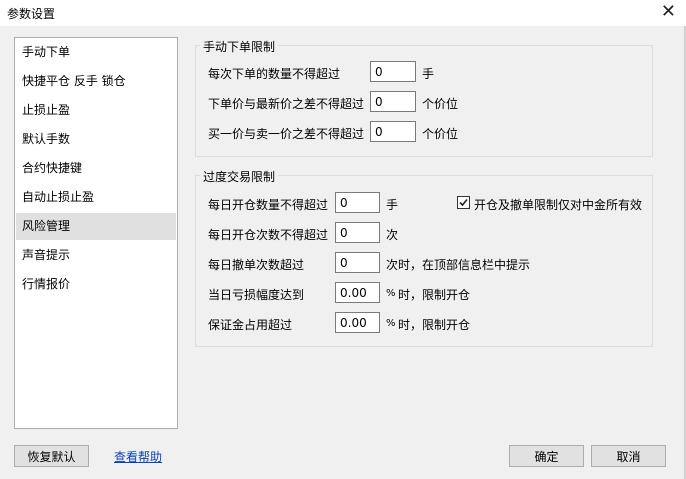 Image resolution: width=686 pixels, height=479 pixels. Describe the element at coordinates (393, 131) in the screenshot. I see `spread-input` at that location.